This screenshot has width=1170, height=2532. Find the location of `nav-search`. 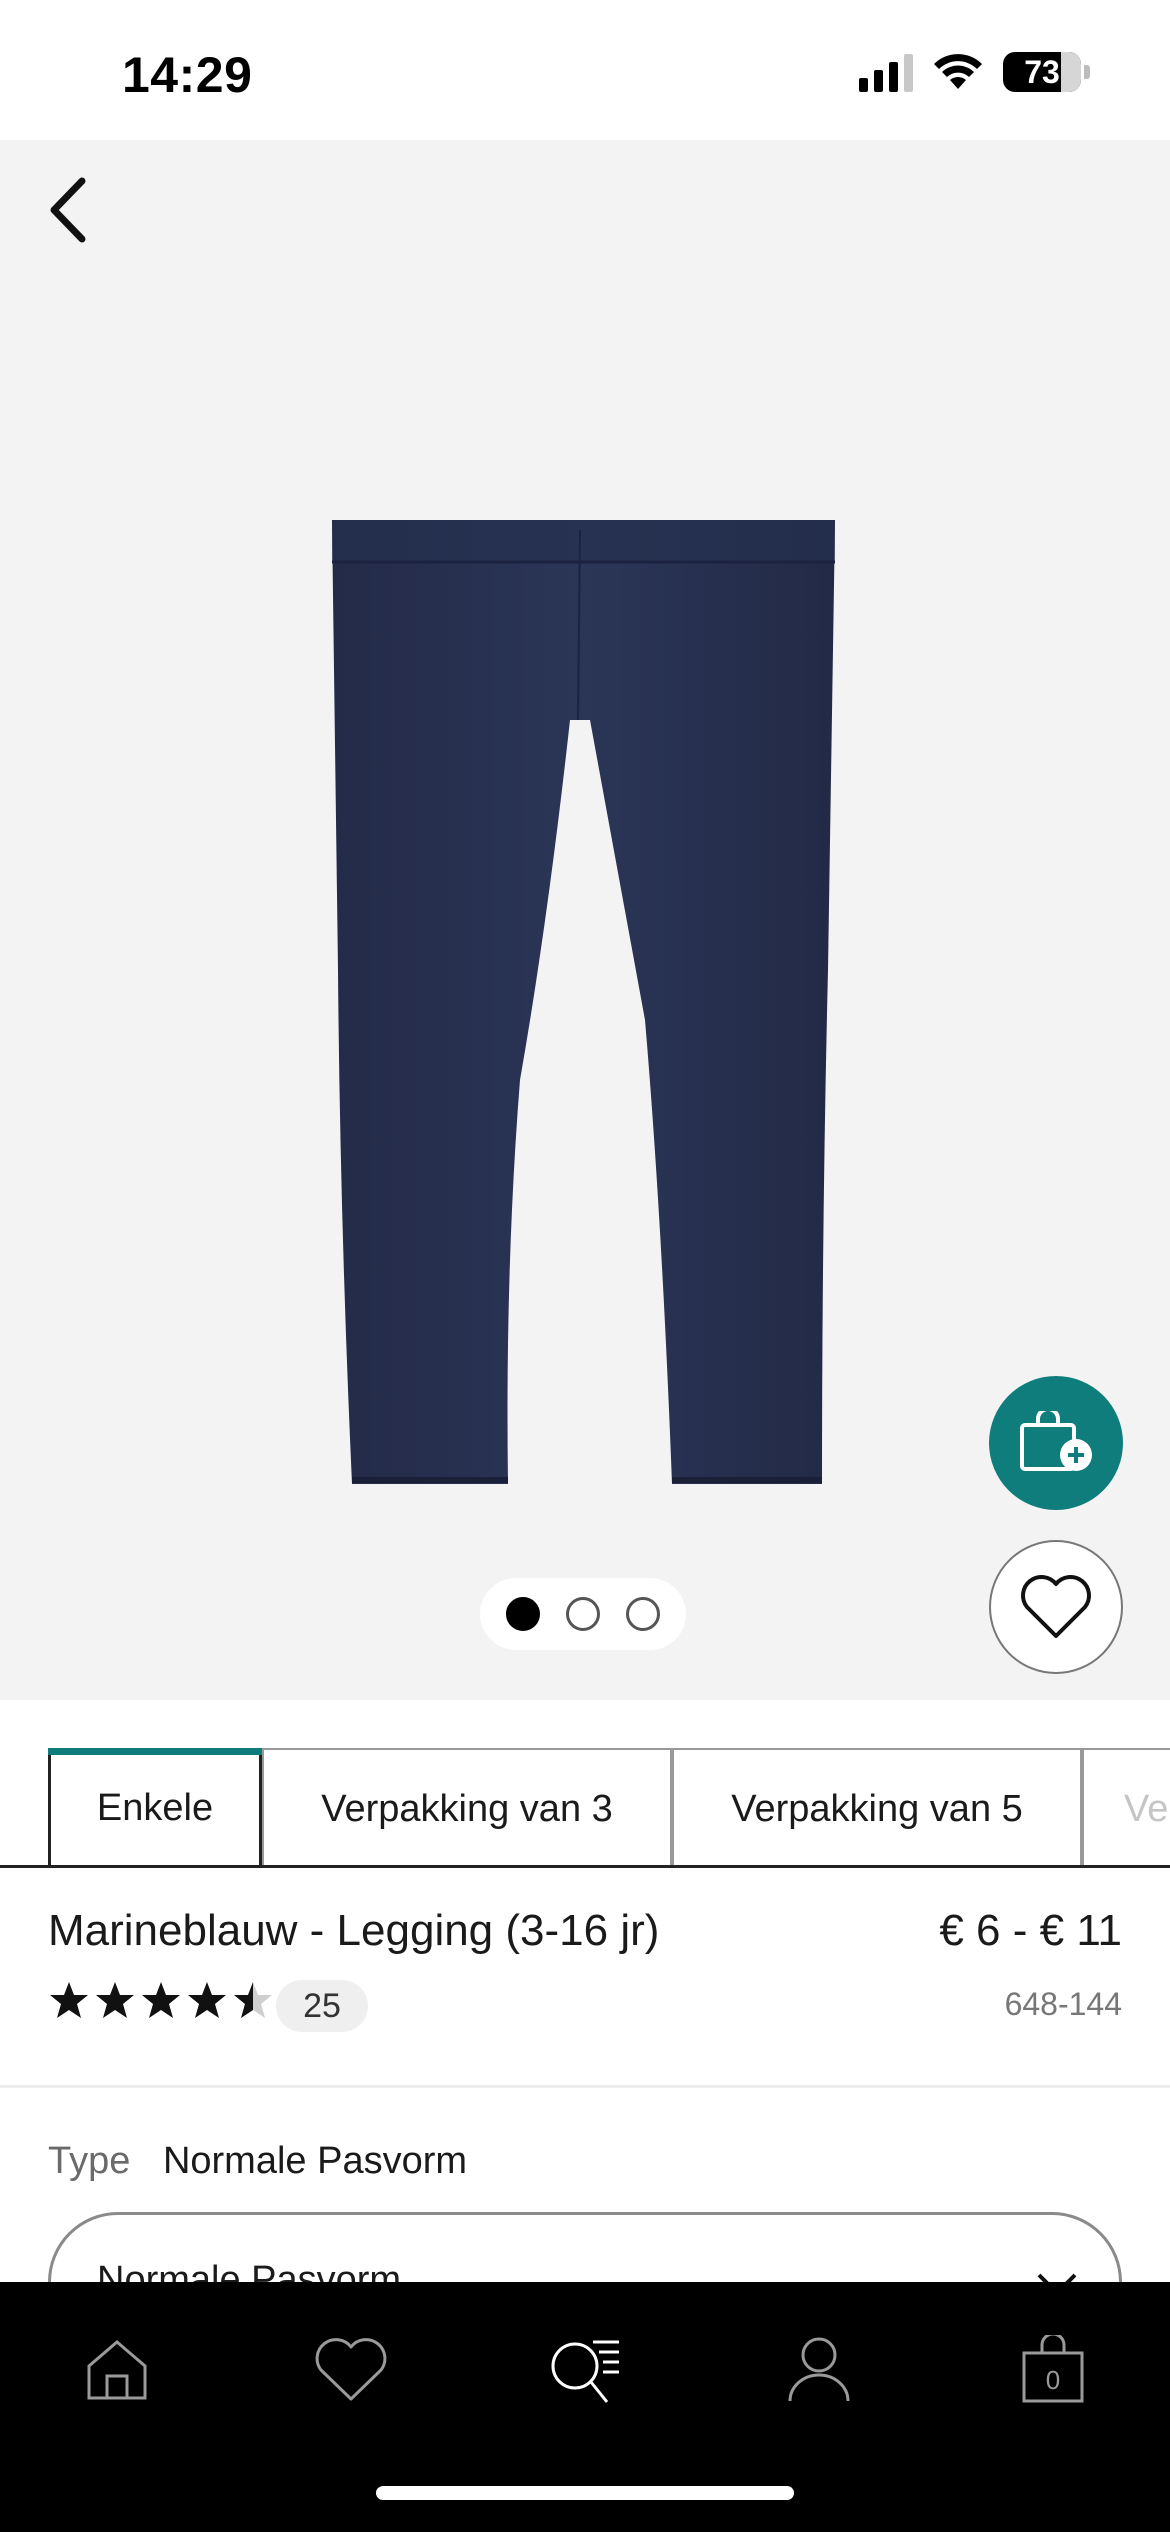

nav-search is located at coordinates (585, 2370).